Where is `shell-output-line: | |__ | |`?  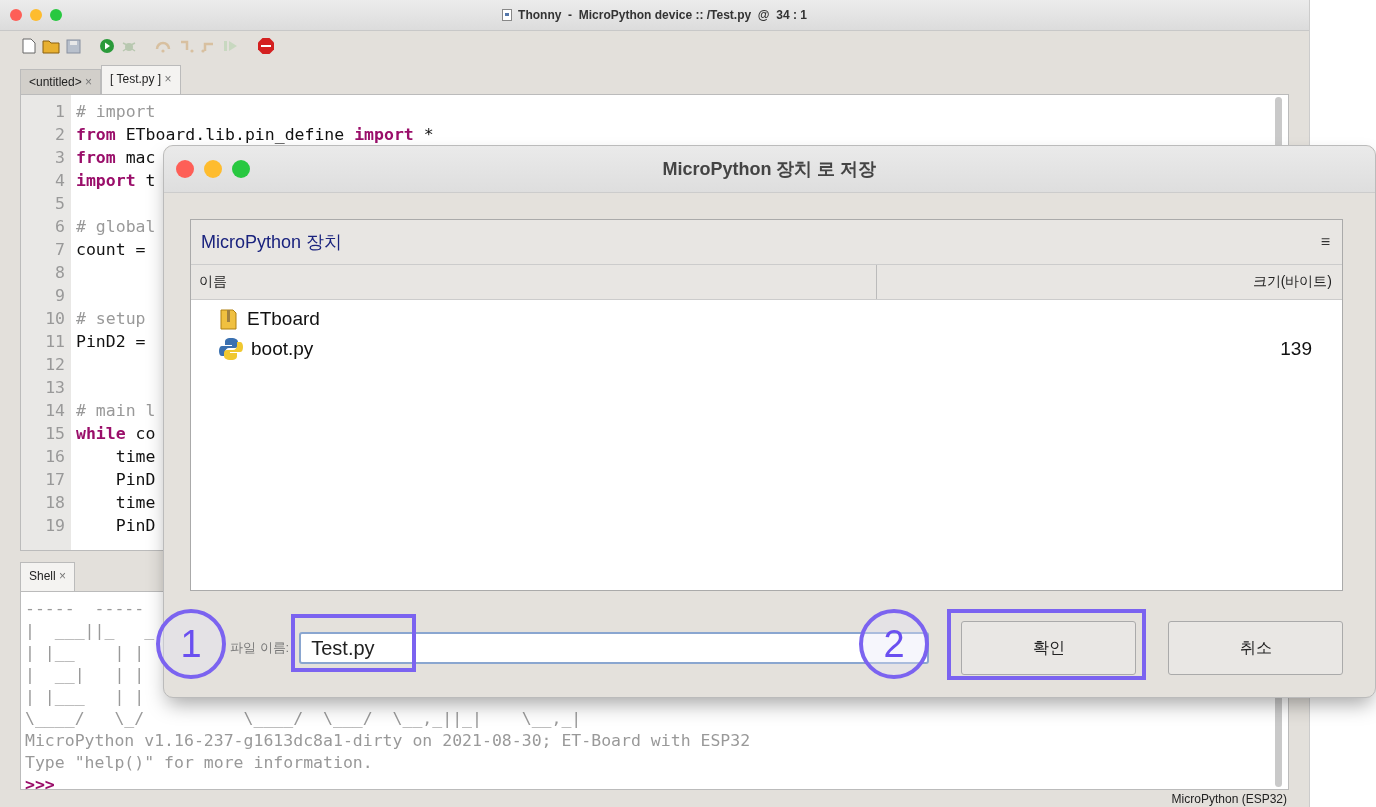 shell-output-line: | |__ | | is located at coordinates (85, 653).